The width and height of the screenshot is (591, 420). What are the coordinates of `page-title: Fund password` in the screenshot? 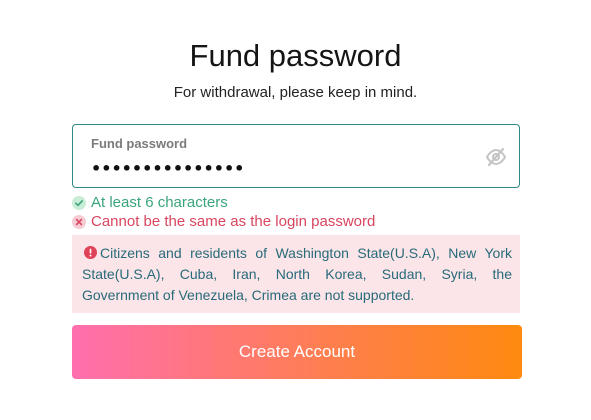 It's located at (295, 55).